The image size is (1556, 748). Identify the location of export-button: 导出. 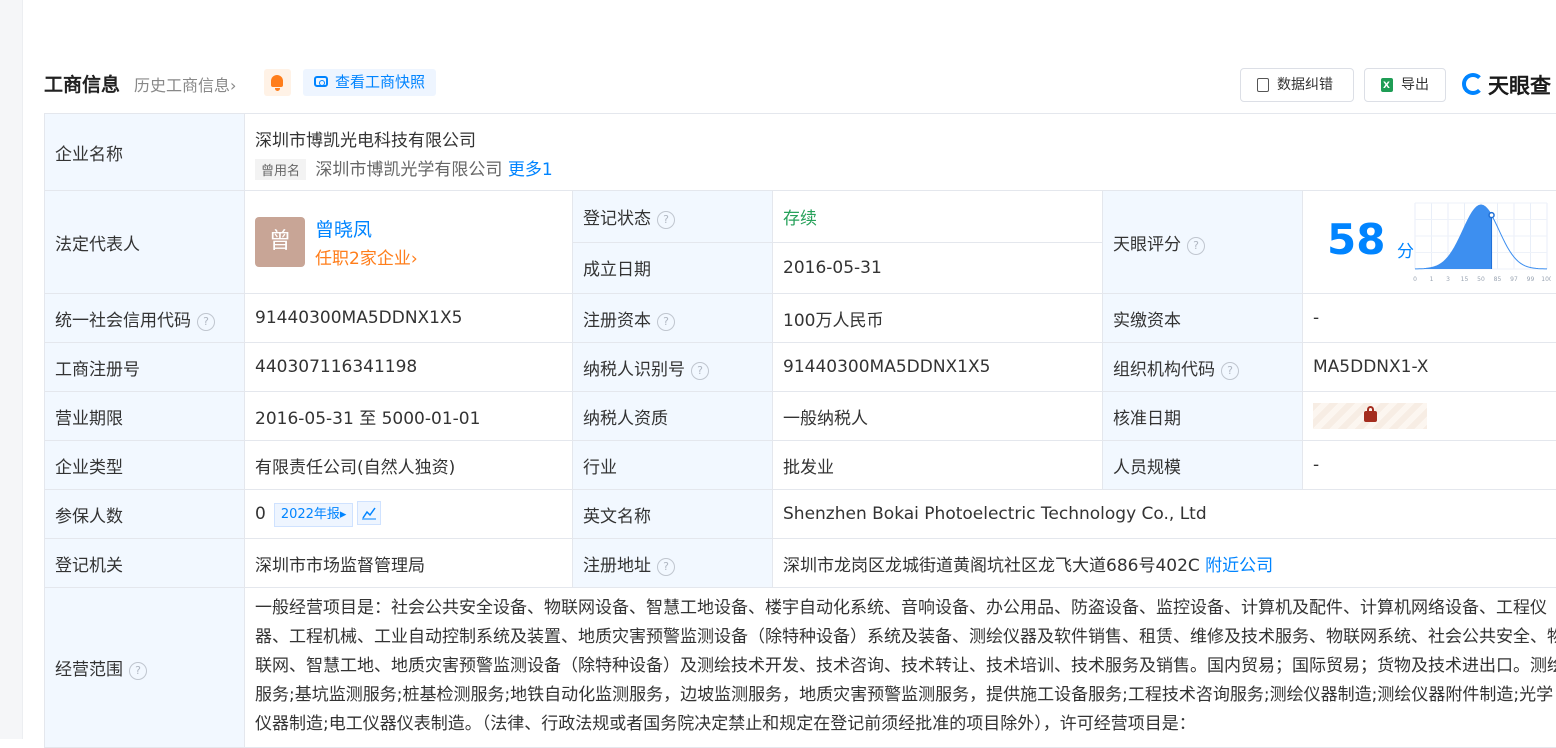
(1405, 85).